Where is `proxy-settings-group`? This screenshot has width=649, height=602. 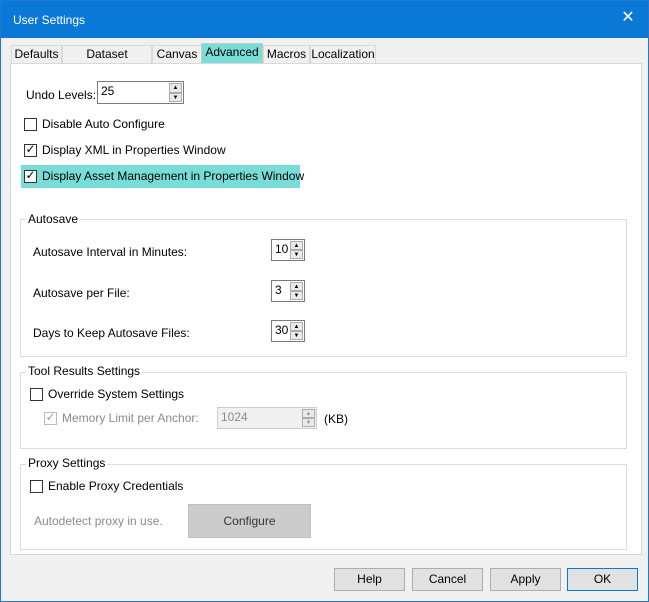 proxy-settings-group is located at coordinates (323, 507).